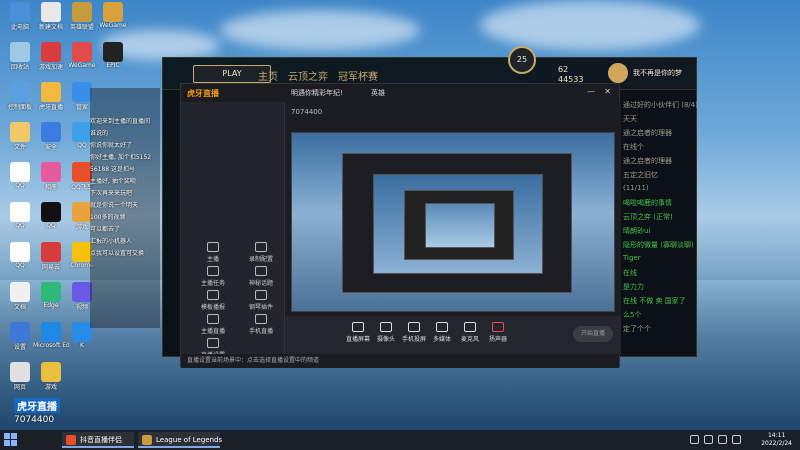 The height and width of the screenshot is (450, 800). What do you see at coordinates (400, 361) in the screenshot?
I see `tool-footer: 直播设置当前场景中：点击选择直播设置中的频道` at bounding box center [400, 361].